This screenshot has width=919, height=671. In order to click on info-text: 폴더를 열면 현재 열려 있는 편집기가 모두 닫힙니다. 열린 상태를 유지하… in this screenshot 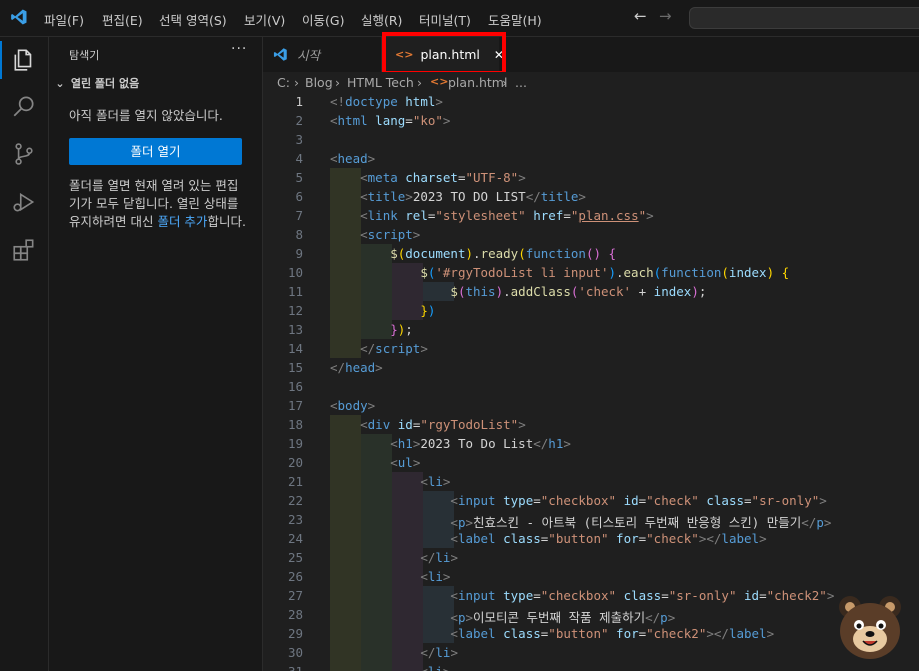, I will do `click(158, 204)`.